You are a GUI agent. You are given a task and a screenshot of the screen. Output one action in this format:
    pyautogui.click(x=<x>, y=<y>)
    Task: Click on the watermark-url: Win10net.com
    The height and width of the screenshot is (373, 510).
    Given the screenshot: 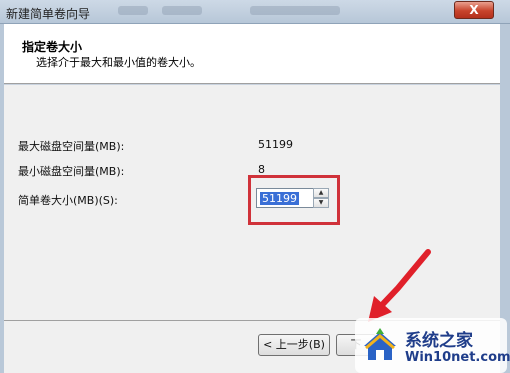 What is the action you would take?
    pyautogui.click(x=457, y=357)
    